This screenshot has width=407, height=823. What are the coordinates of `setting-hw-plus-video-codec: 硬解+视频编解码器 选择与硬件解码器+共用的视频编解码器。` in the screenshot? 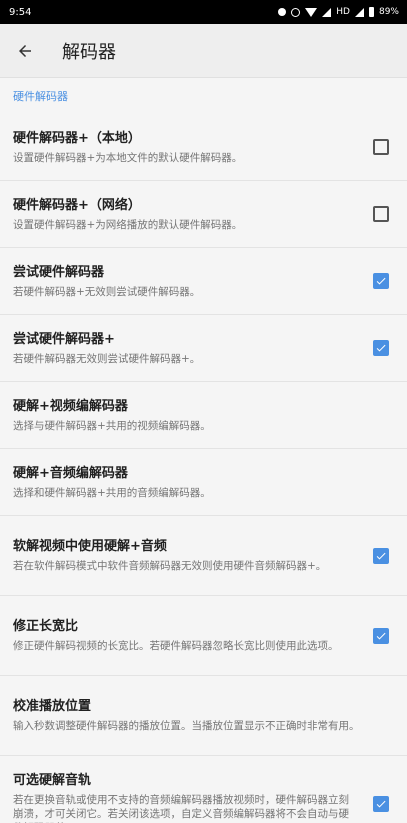 It's located at (203, 415).